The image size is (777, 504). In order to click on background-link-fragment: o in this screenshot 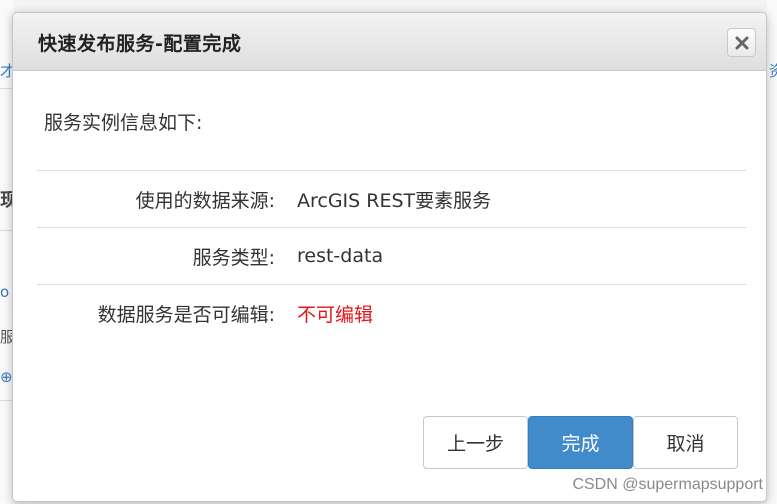, I will do `click(5, 292)`.